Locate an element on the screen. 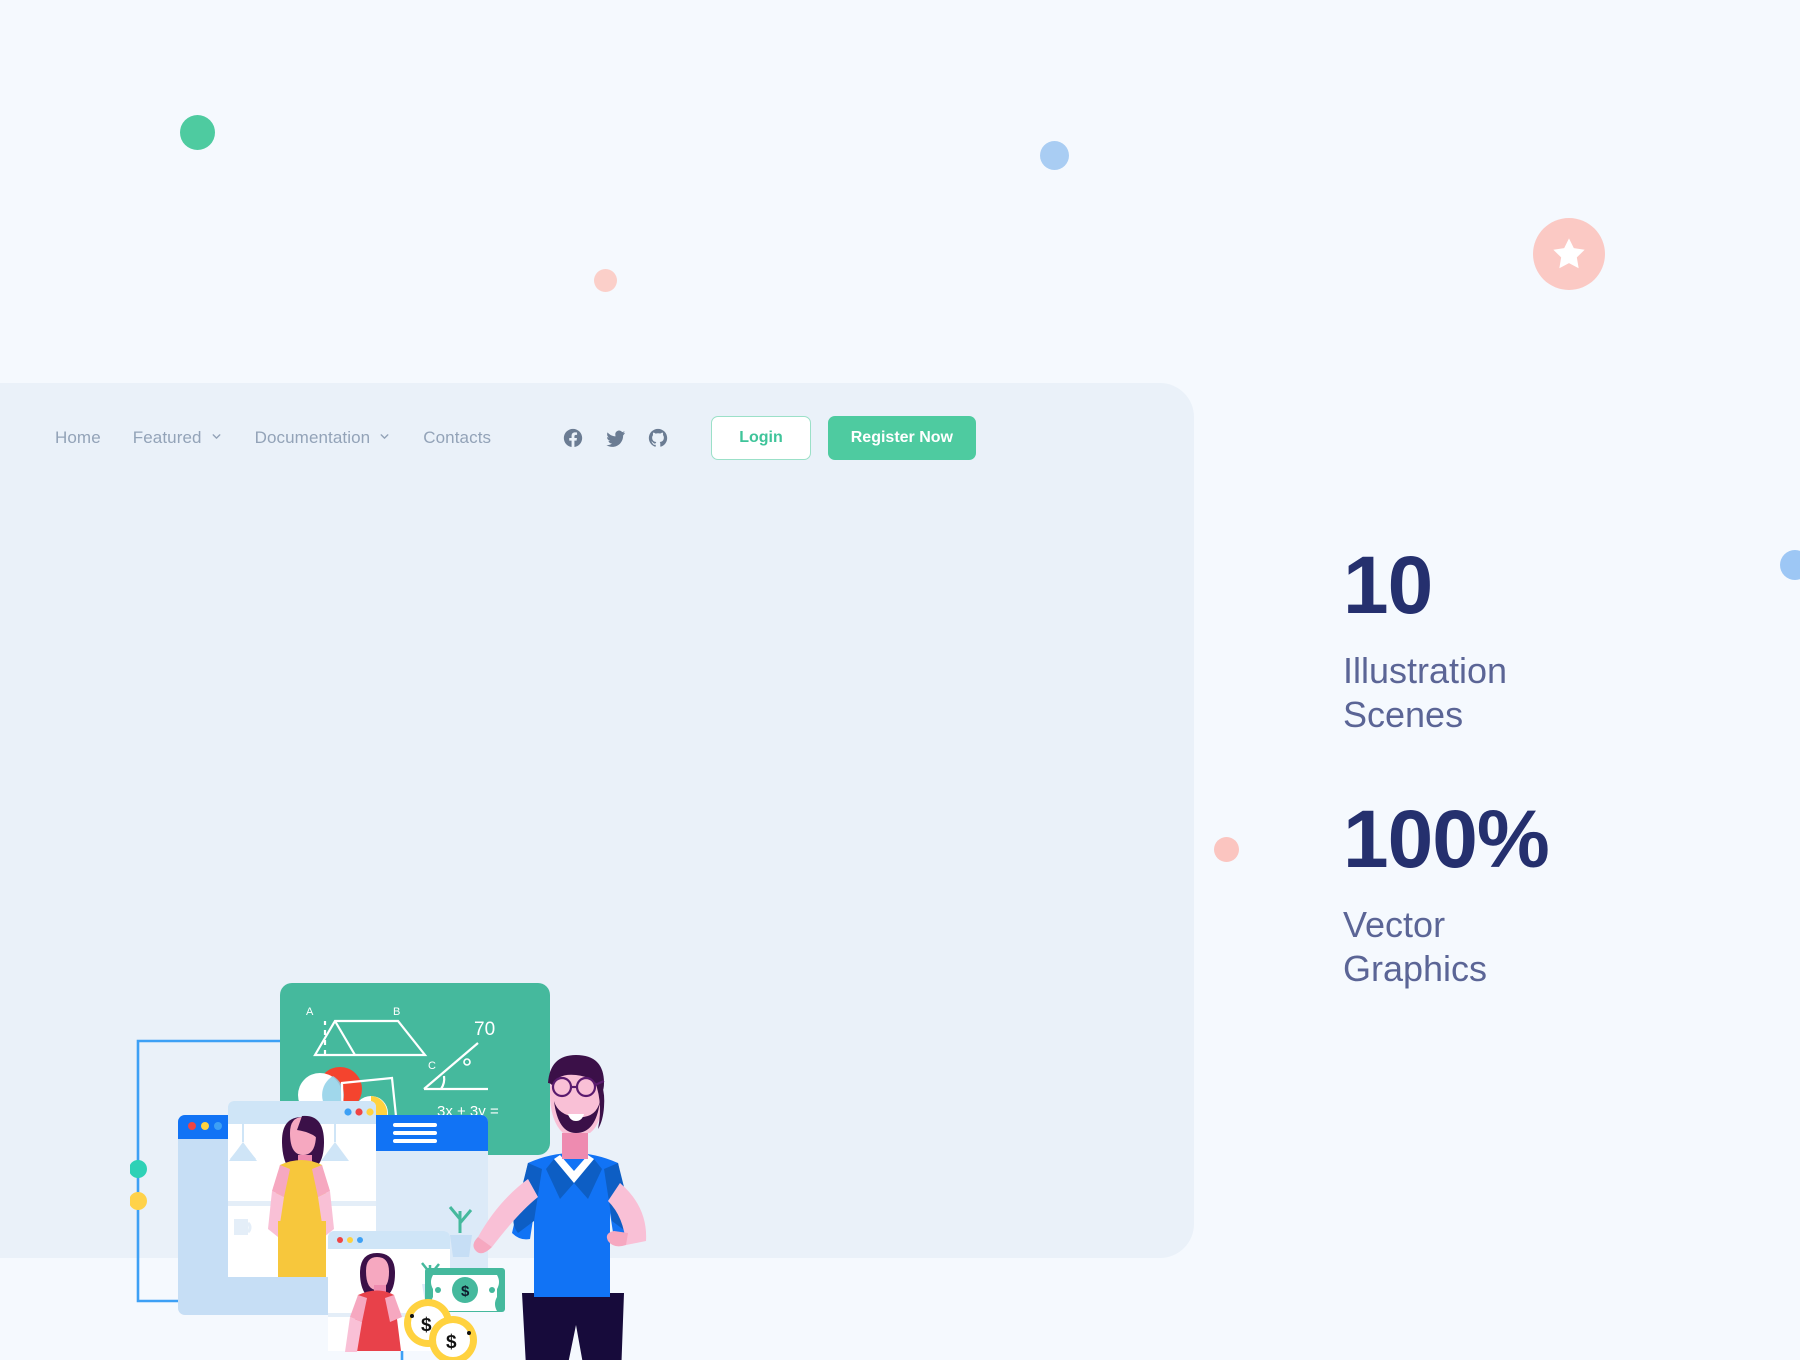 Image resolution: width=1800 pixels, height=1360 pixels. stat-label-line-1: Illustration is located at coordinates (1425, 670).